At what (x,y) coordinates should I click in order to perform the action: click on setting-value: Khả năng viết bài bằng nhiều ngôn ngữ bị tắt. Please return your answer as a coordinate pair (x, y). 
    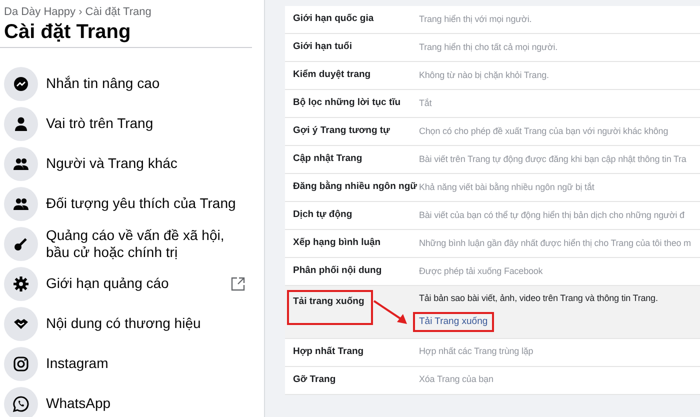
    Looking at the image, I should click on (506, 187).